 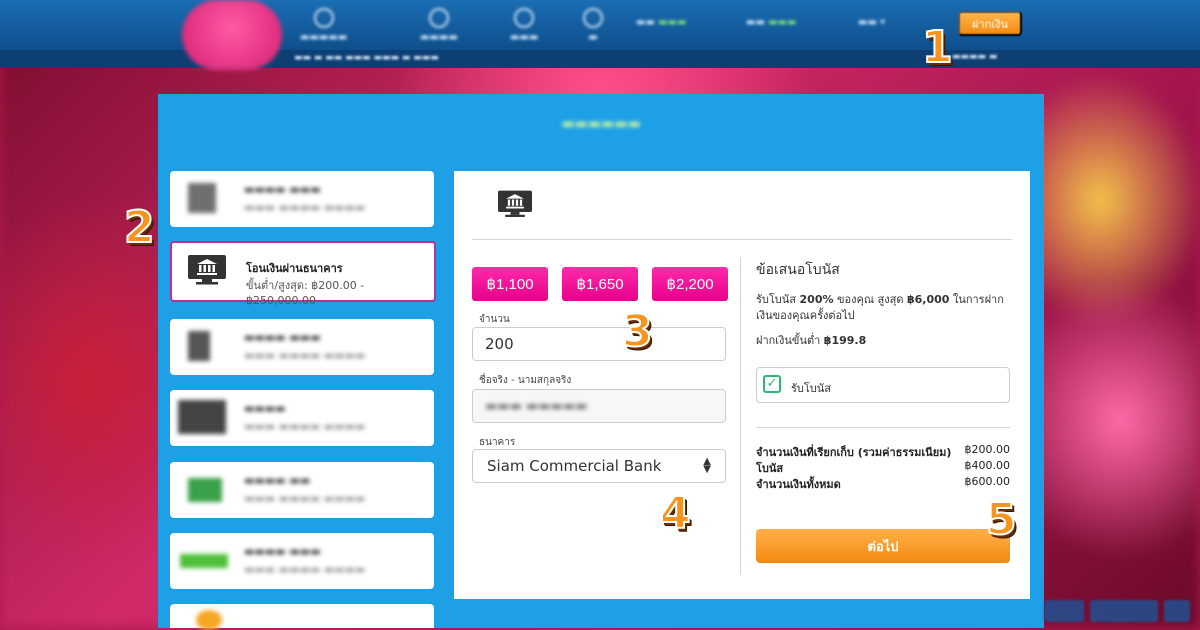 What do you see at coordinates (937, 47) in the screenshot?
I see `step-number-1: 1` at bounding box center [937, 47].